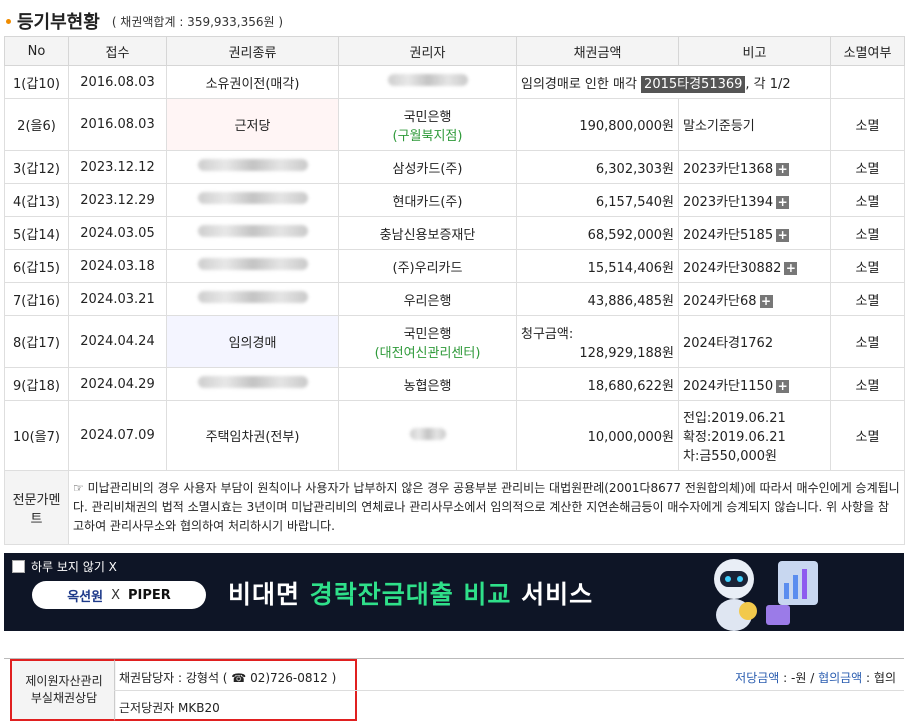 The image size is (907, 727). I want to click on holder-name: 현대카드(주), so click(427, 202).